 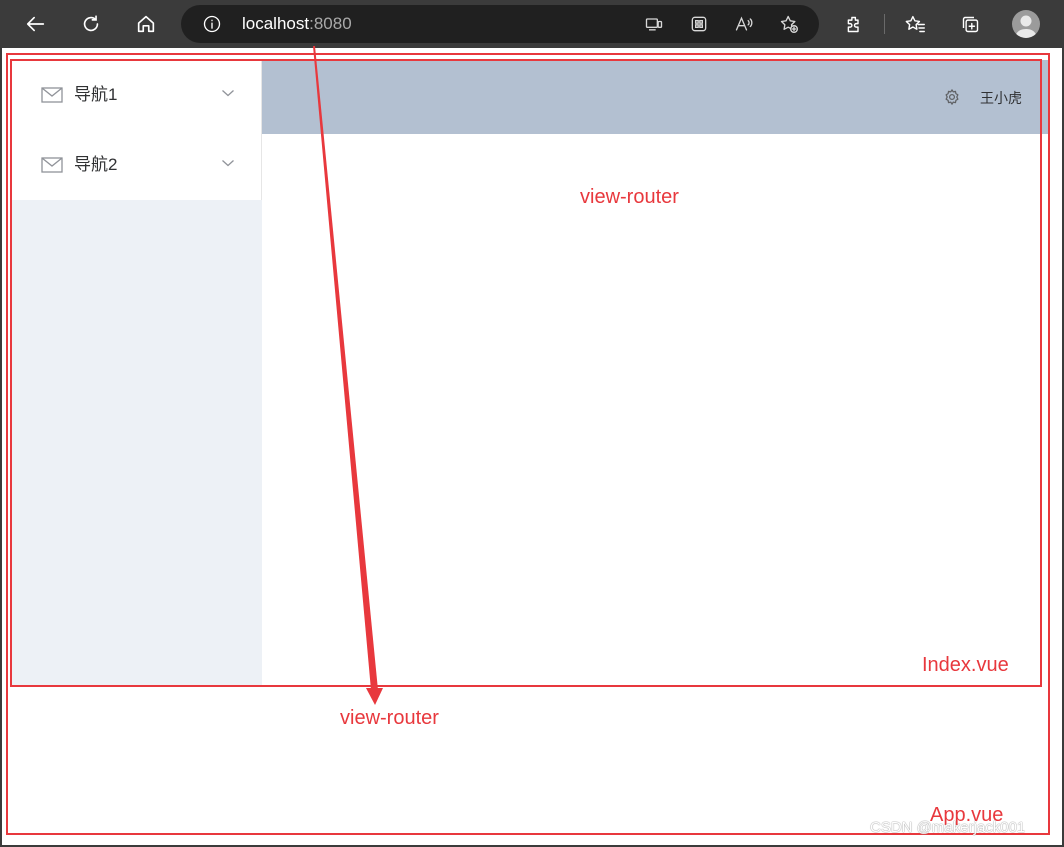 I want to click on index-vue-label: Index.vue, so click(x=965, y=665).